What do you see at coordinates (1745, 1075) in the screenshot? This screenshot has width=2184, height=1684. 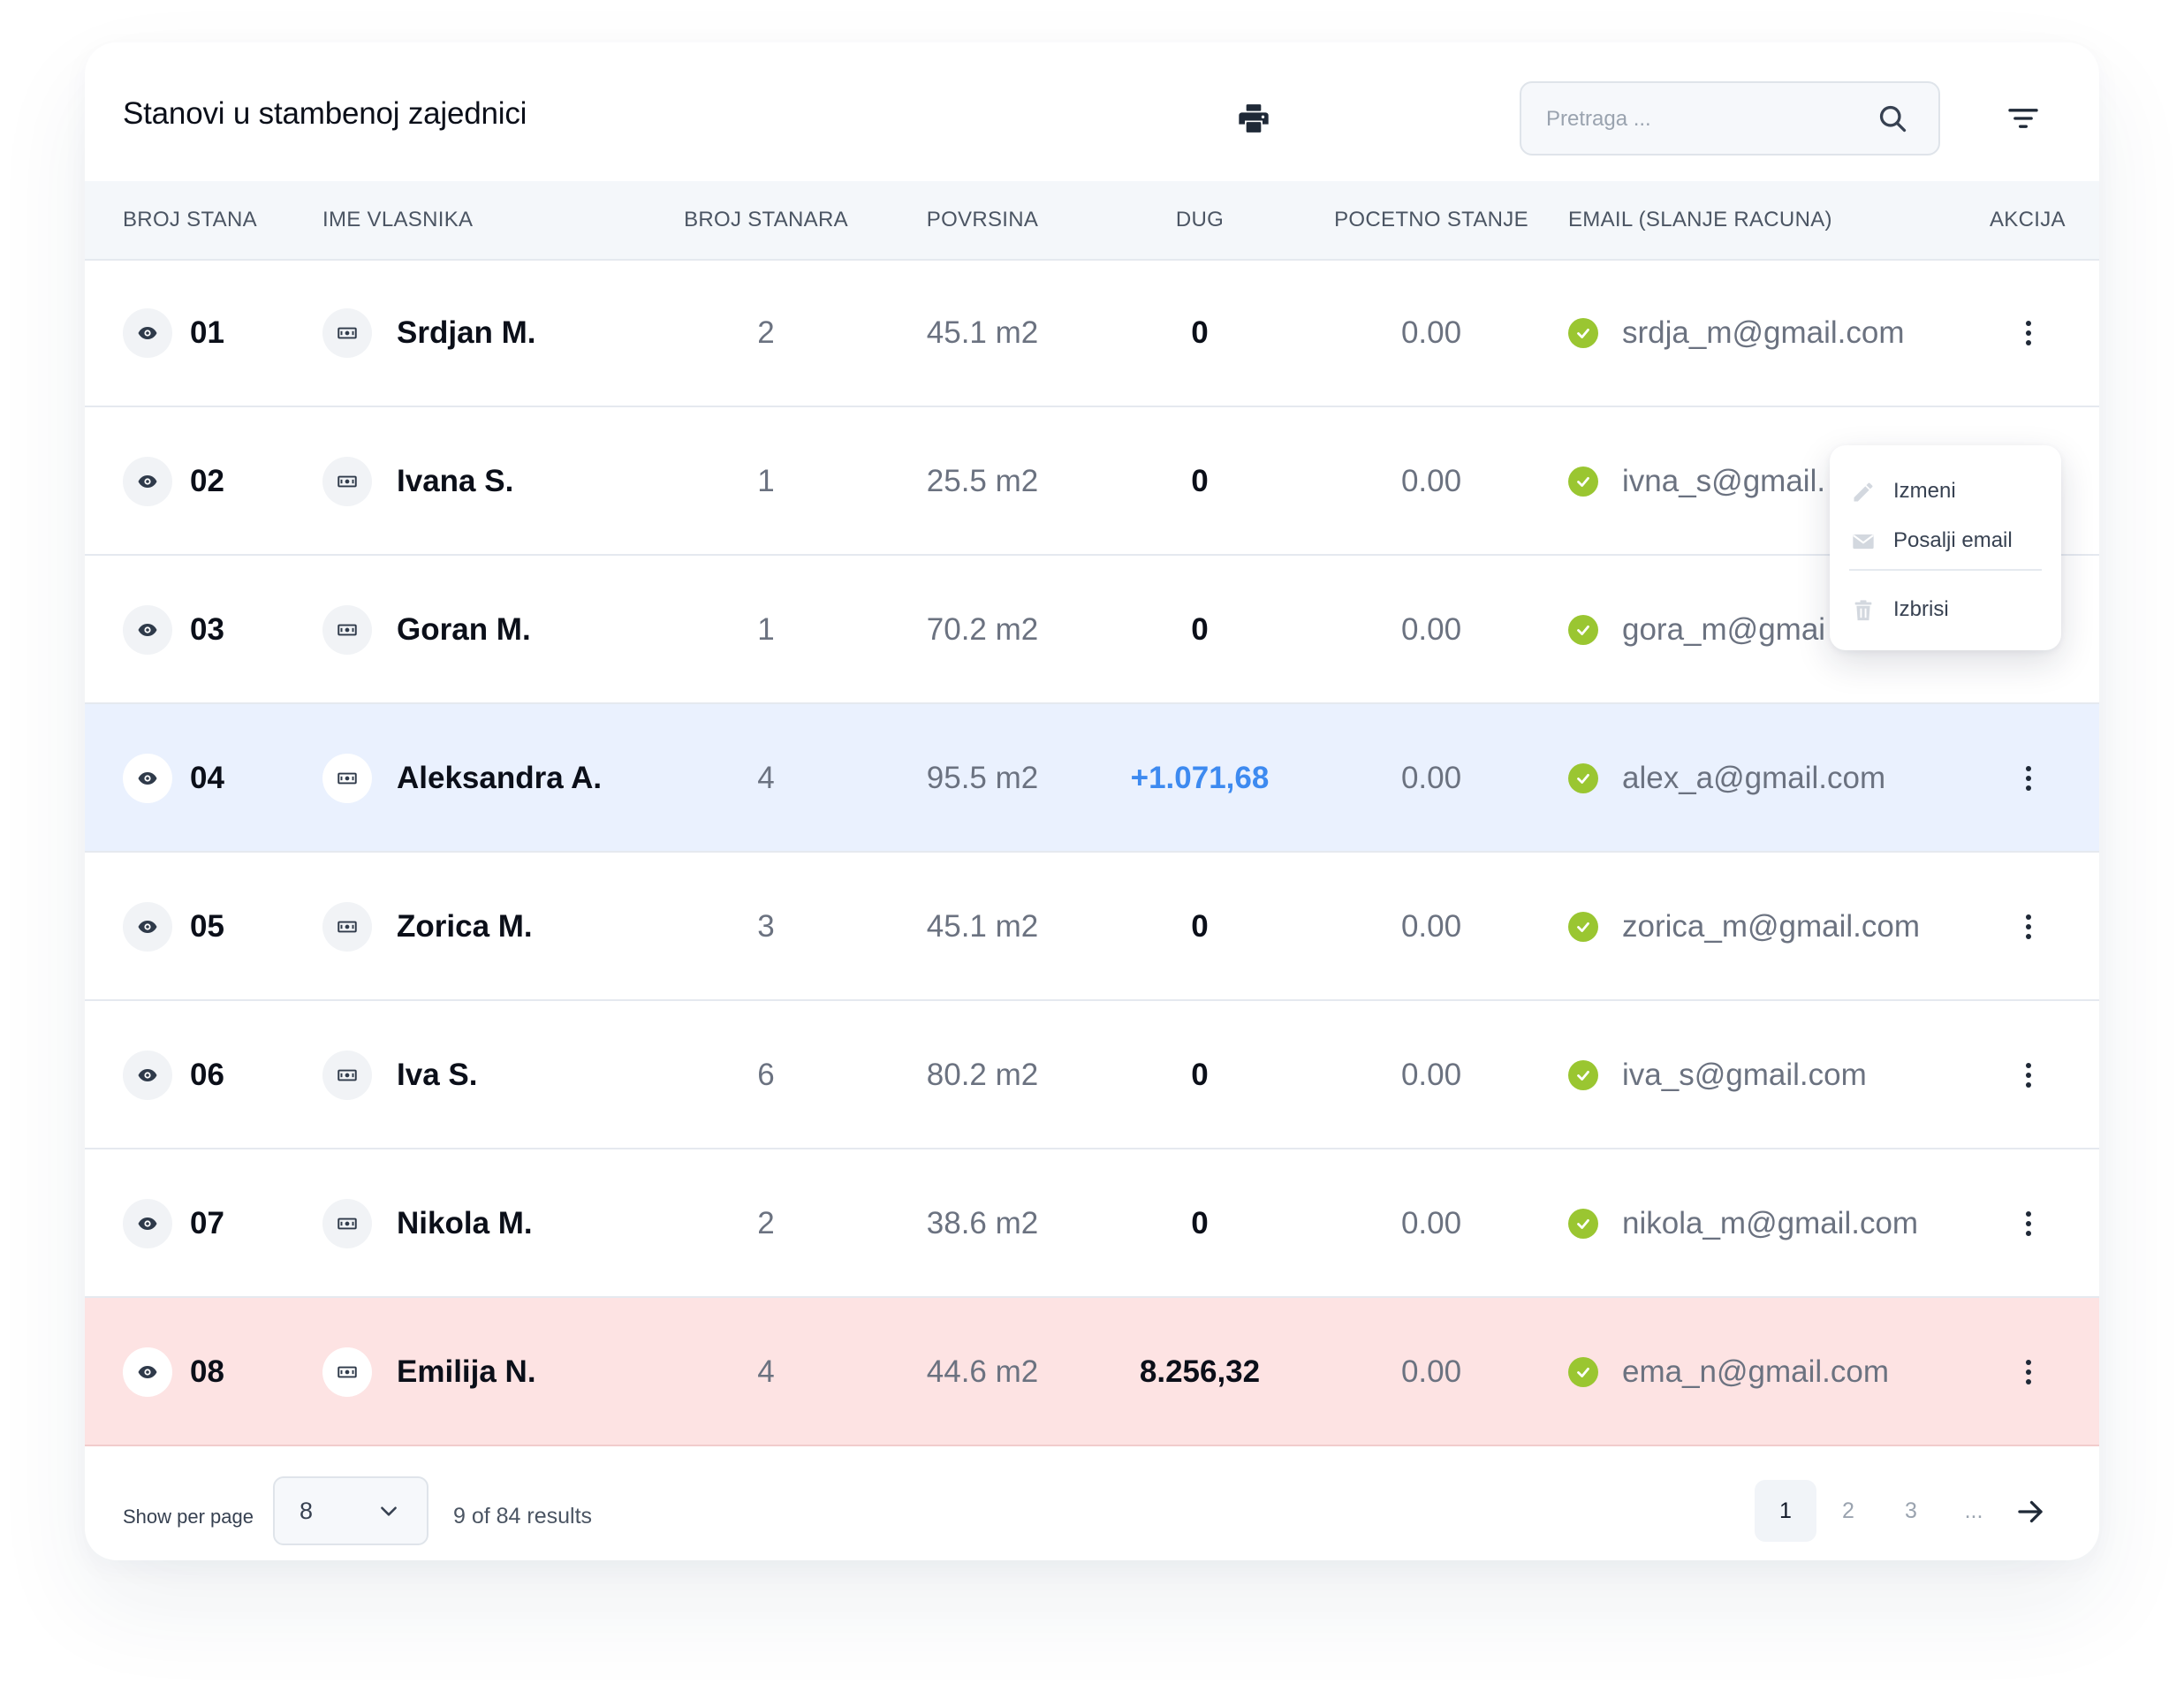 I see `email: iva_s@gmail.com` at bounding box center [1745, 1075].